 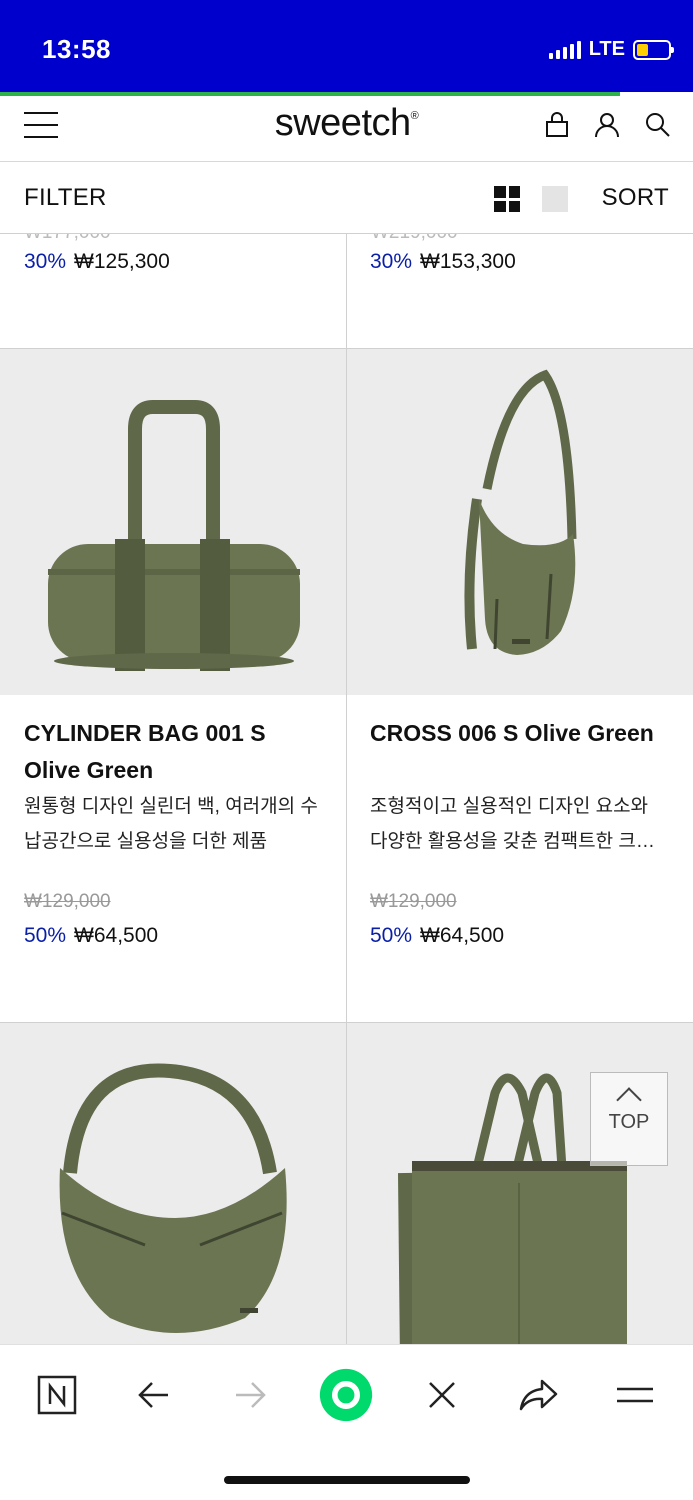 I want to click on sort-button: SORT, so click(x=635, y=198).